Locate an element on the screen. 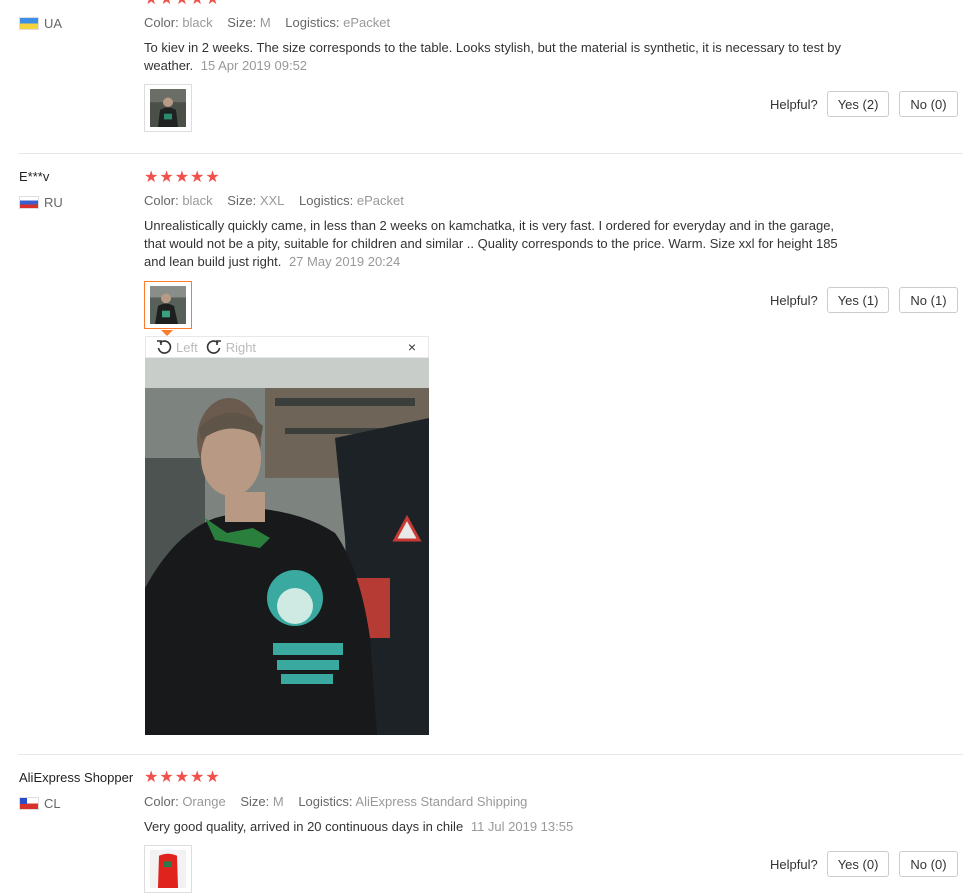 This screenshot has height=893, width=967. country-code: UA is located at coordinates (53, 23).